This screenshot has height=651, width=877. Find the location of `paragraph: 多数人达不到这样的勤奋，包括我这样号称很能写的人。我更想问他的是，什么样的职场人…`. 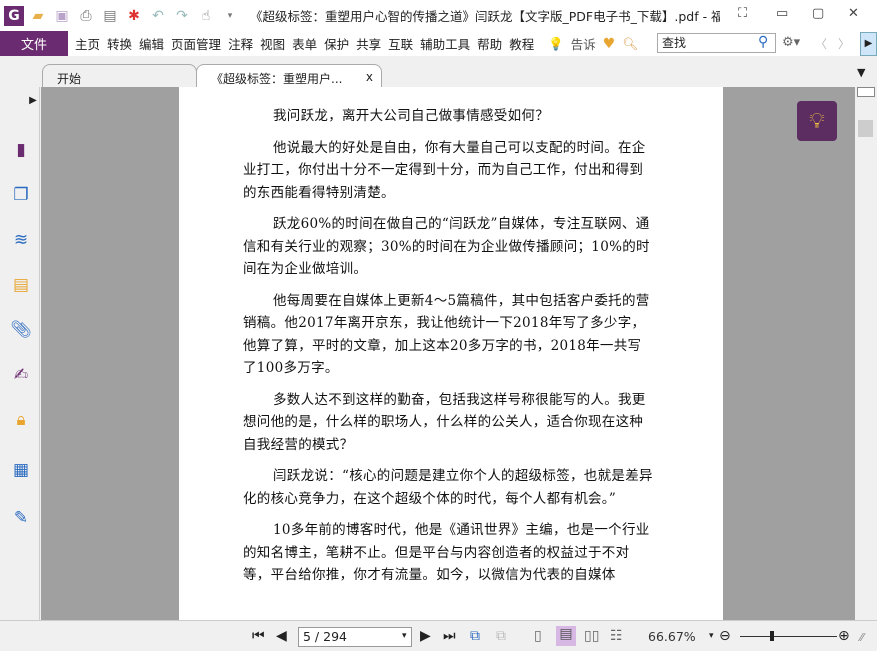

paragraph: 多数人达不到这样的勤奋，包括我这样号称很能写的人。我更想问他的是，什么样的职场人… is located at coordinates (444, 422).